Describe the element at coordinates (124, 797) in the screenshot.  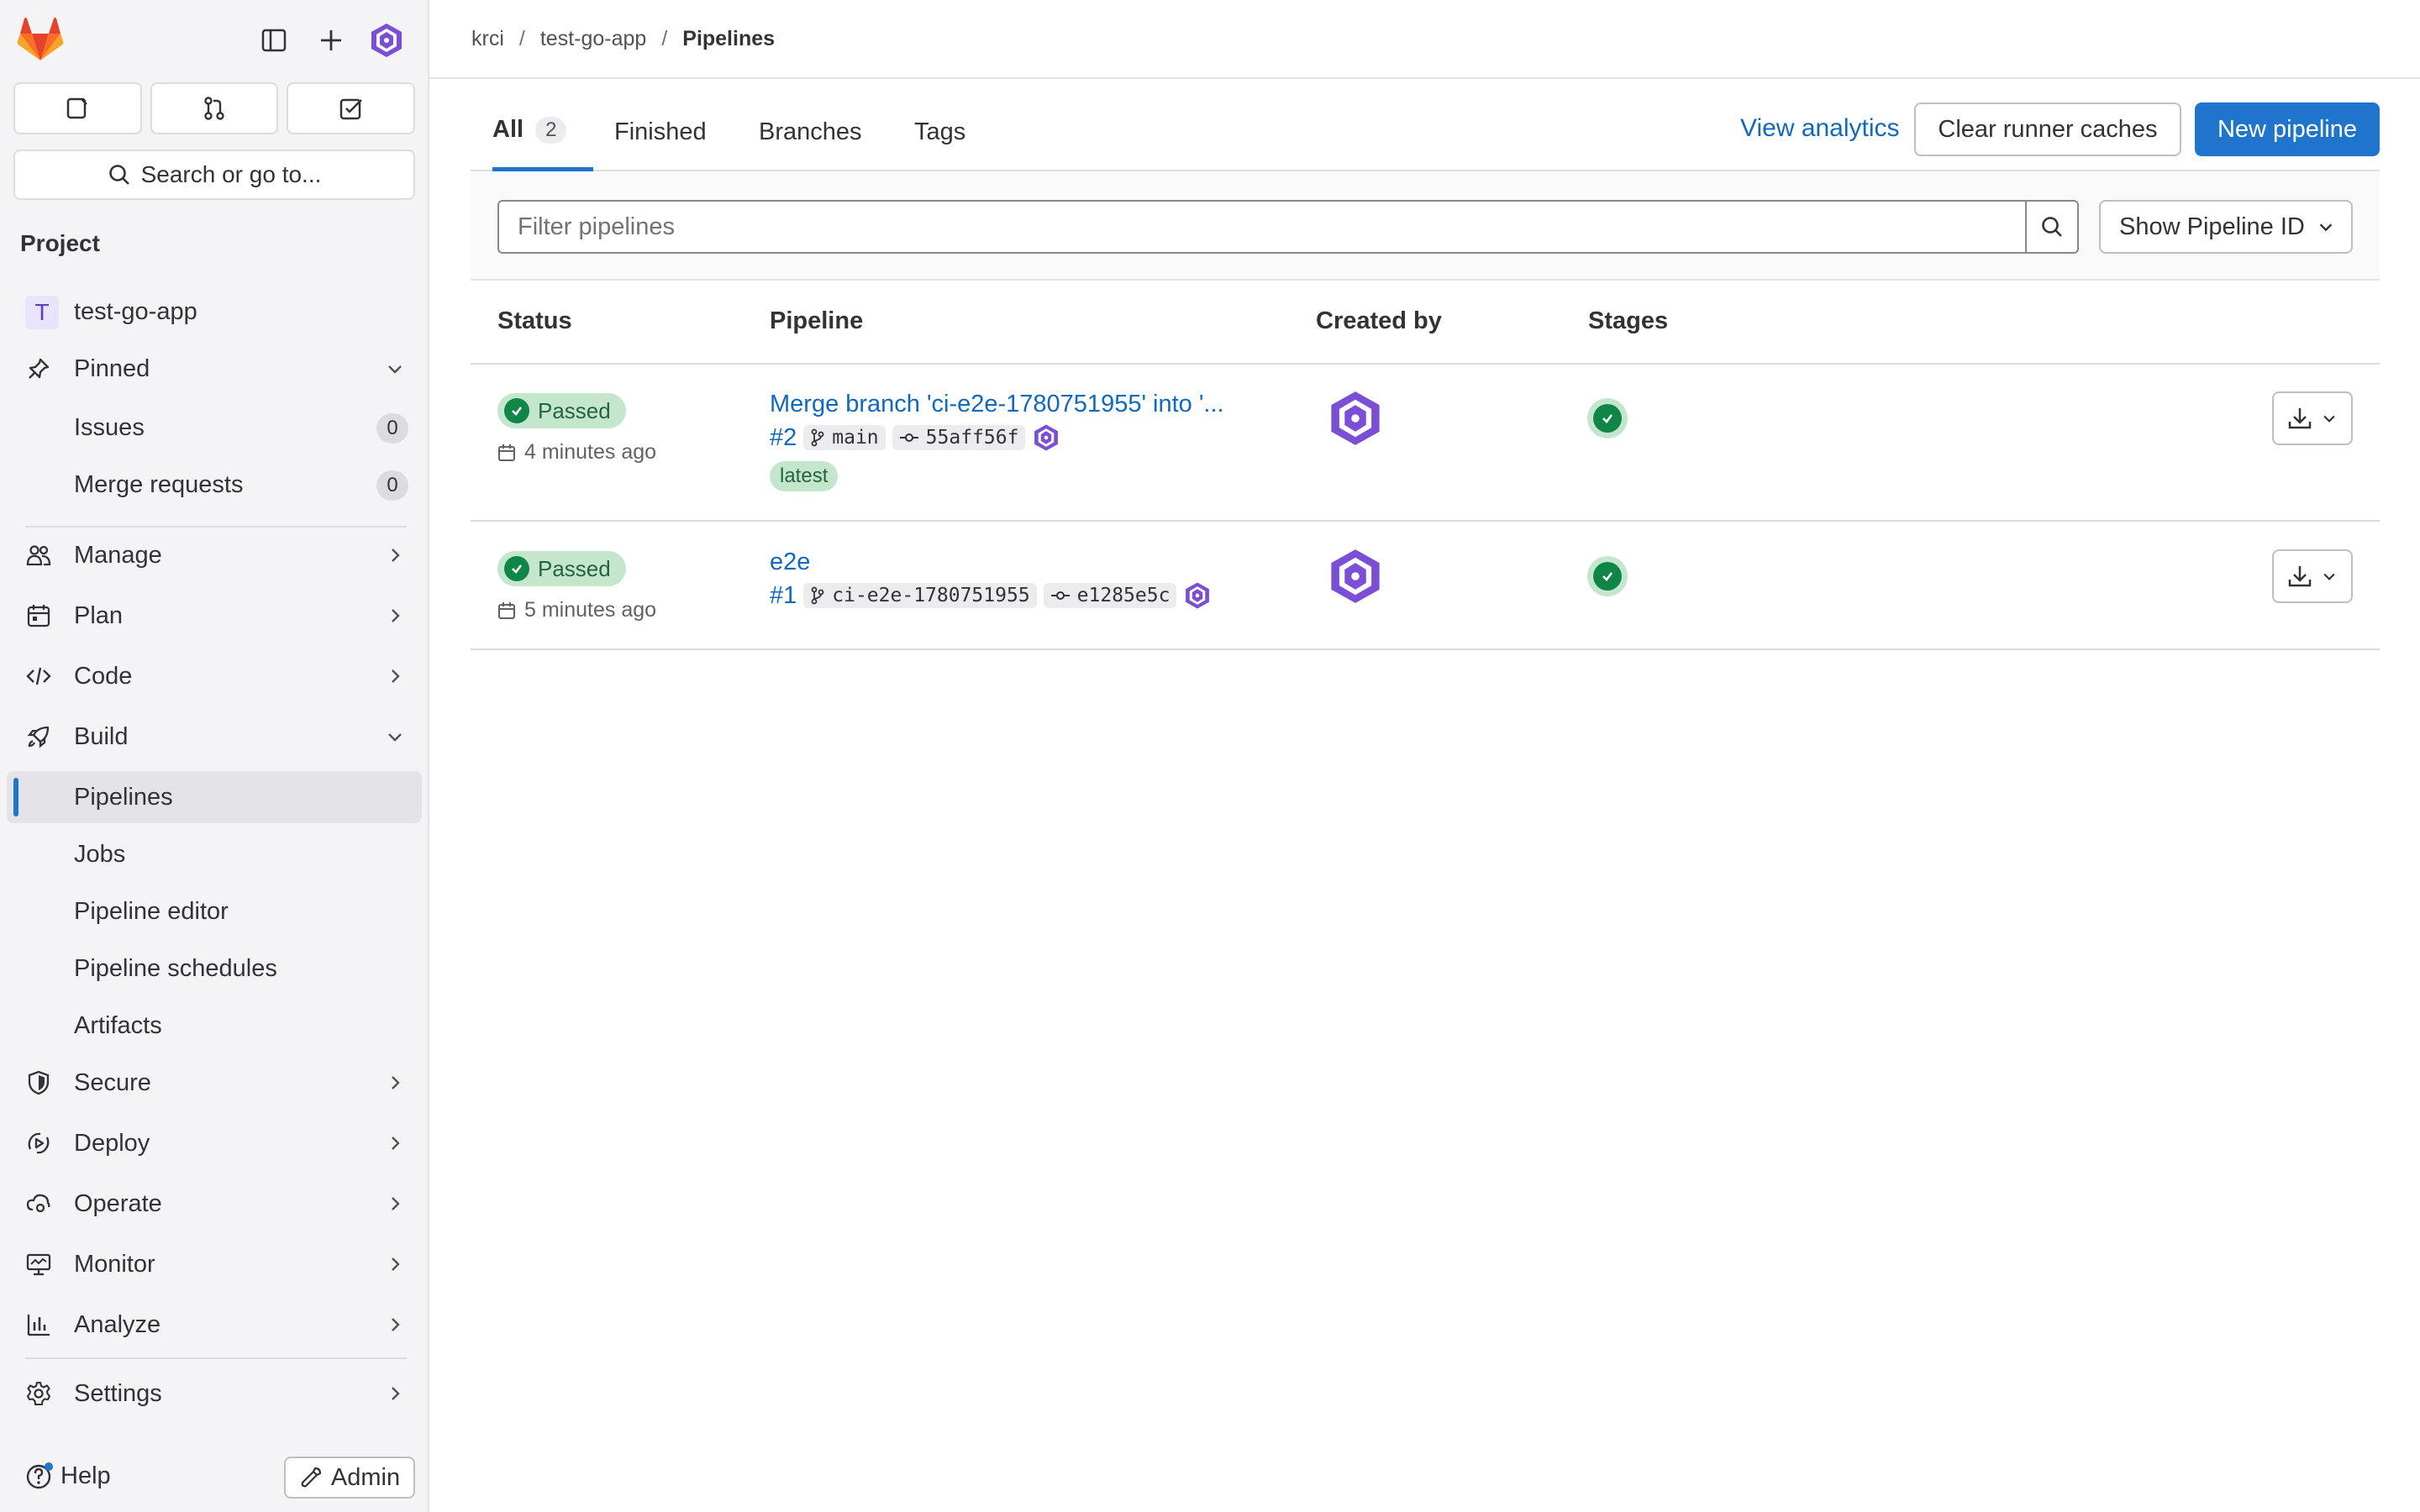
I see `sidebar-item-label: Pipelines` at that location.